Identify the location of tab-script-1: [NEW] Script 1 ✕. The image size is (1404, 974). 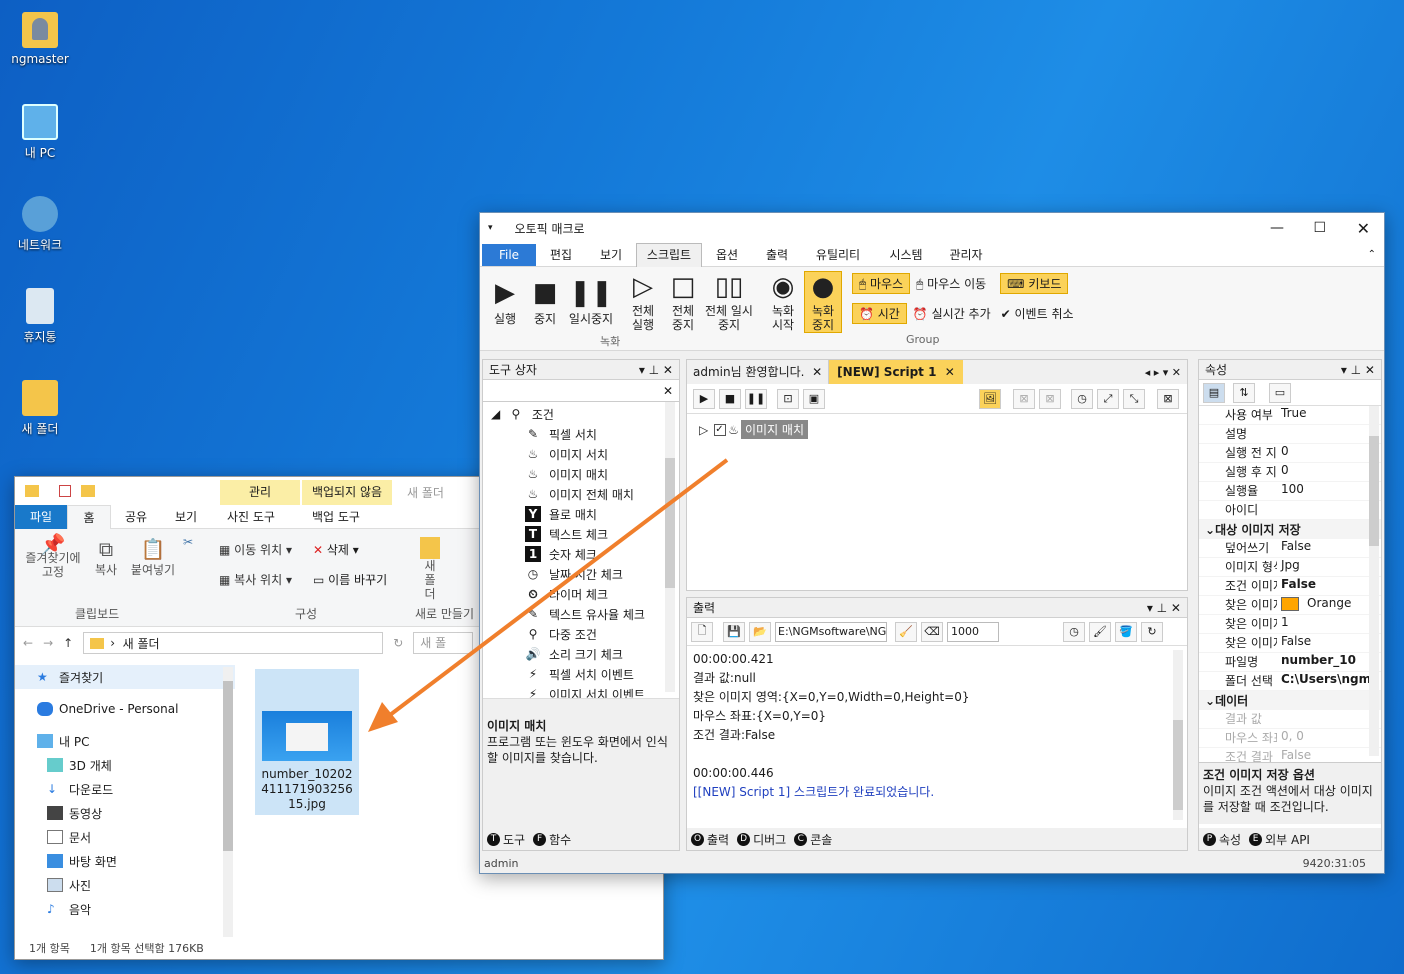
(896, 372).